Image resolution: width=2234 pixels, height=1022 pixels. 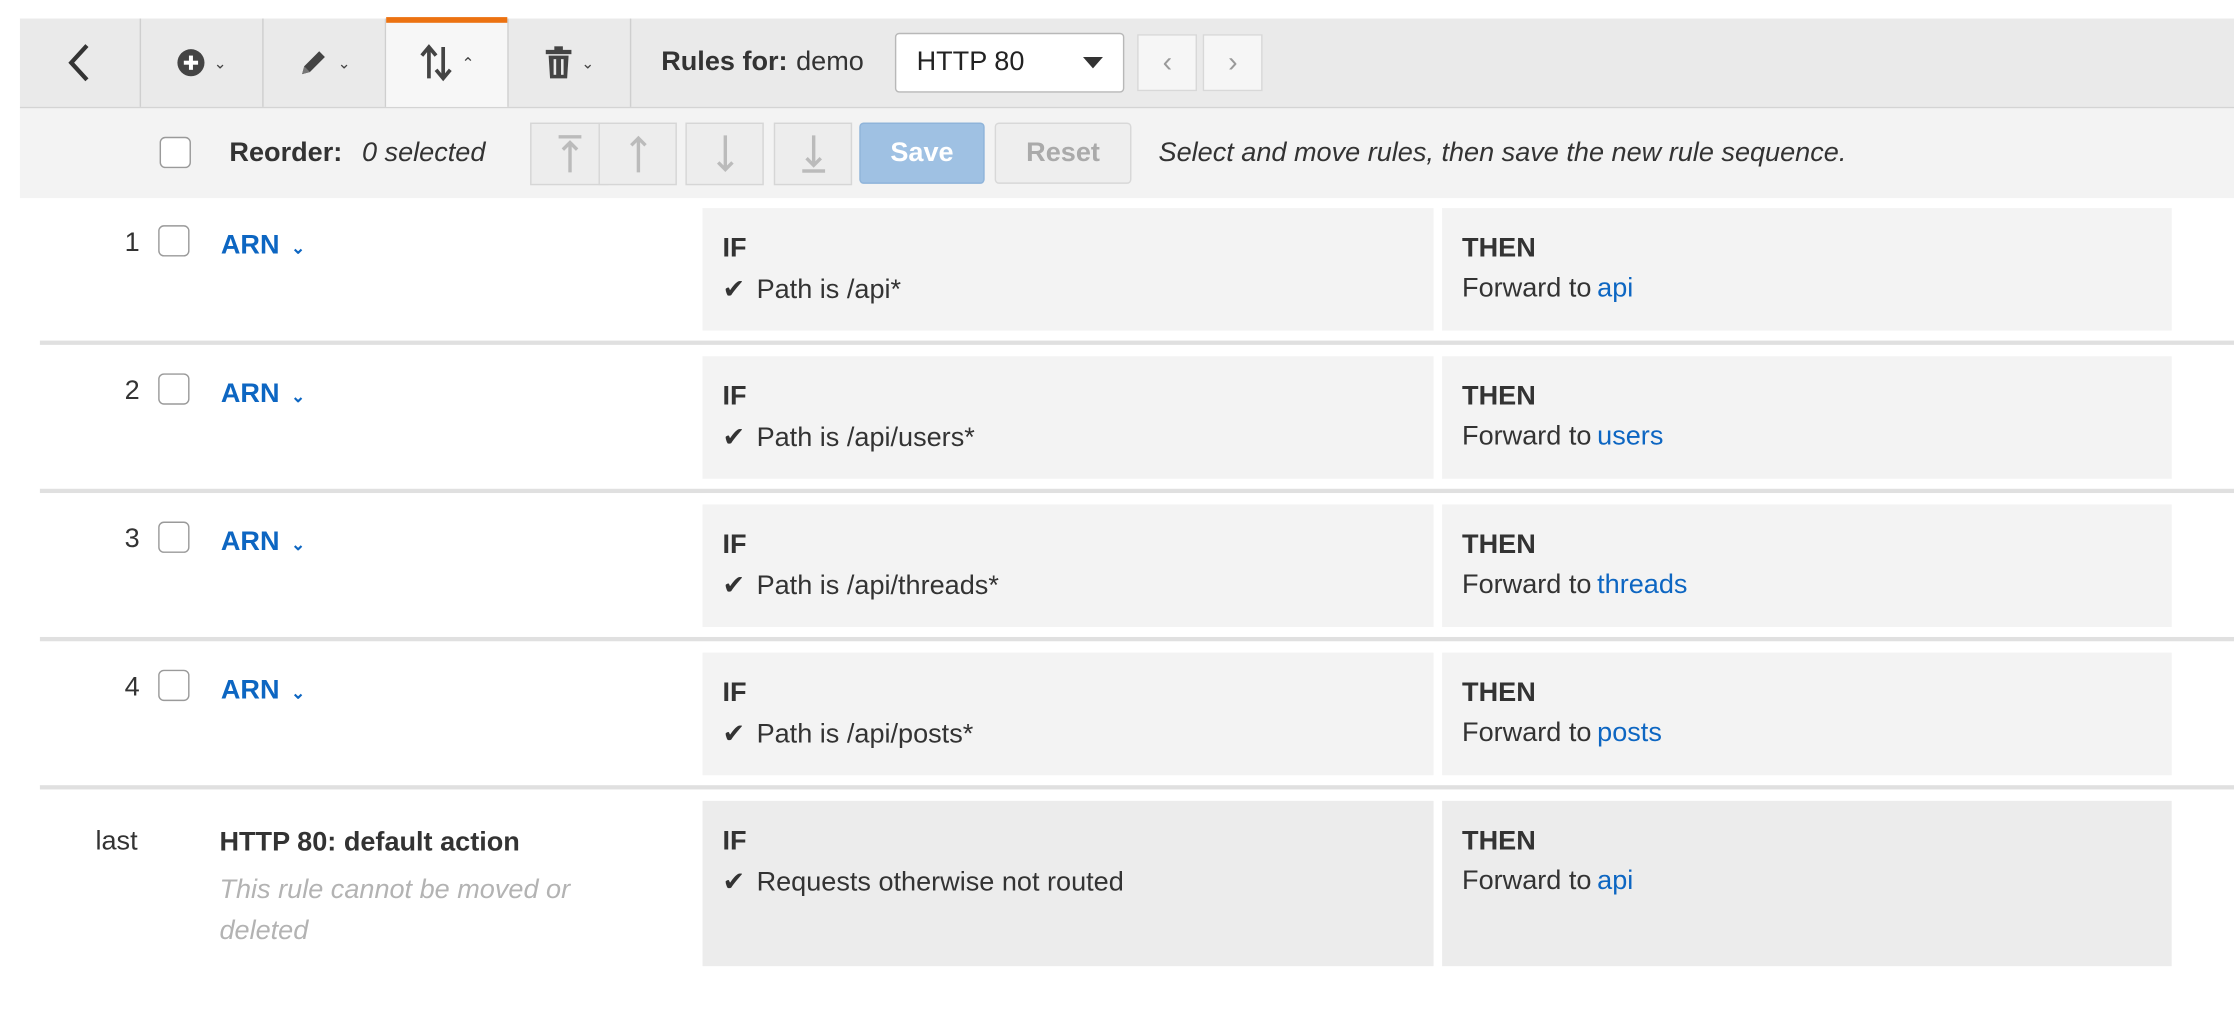 I want to click on pencil-icon, so click(x=313, y=63).